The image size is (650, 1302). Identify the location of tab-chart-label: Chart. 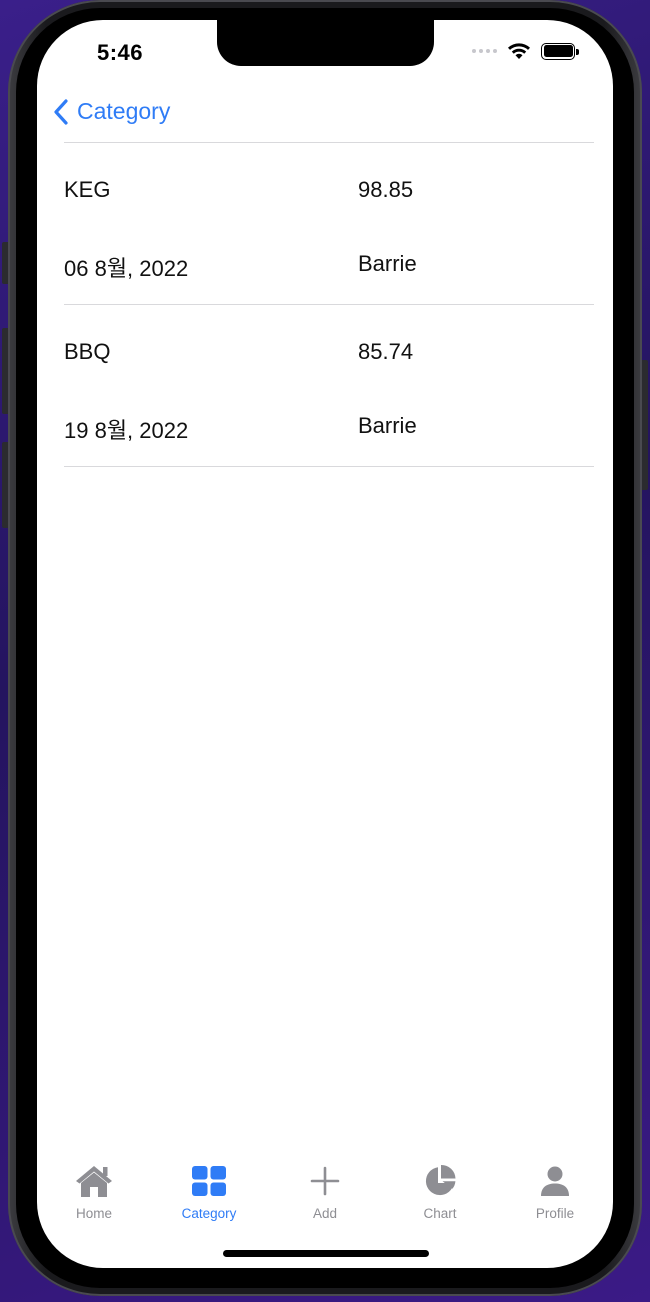
(440, 1213).